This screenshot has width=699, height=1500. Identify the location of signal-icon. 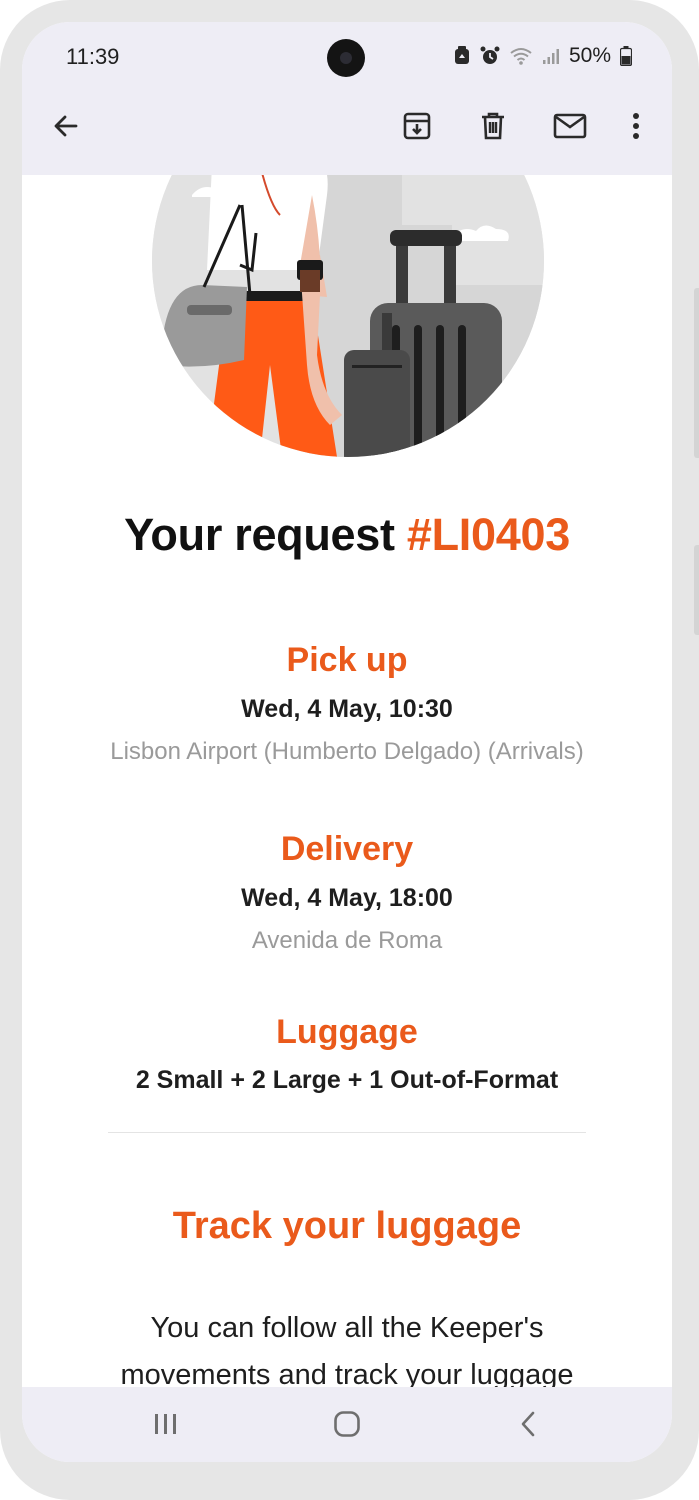
(550, 56).